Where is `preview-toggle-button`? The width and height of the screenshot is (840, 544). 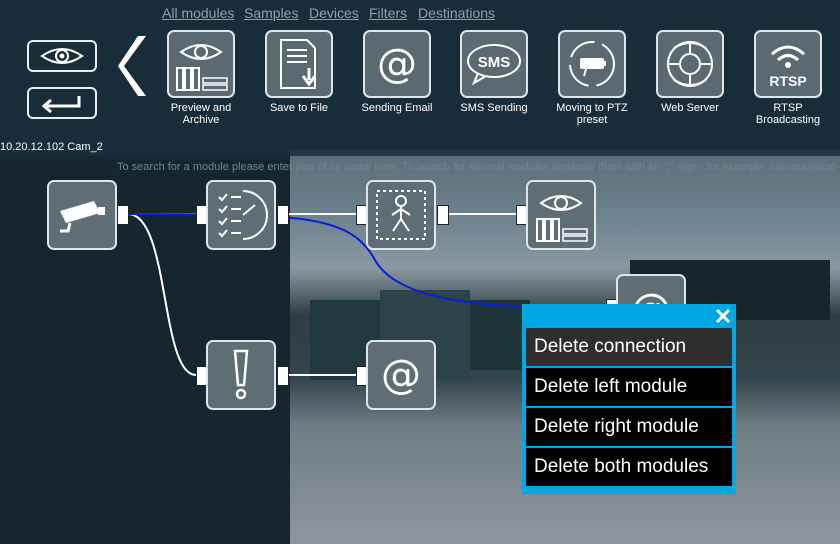 preview-toggle-button is located at coordinates (62, 56).